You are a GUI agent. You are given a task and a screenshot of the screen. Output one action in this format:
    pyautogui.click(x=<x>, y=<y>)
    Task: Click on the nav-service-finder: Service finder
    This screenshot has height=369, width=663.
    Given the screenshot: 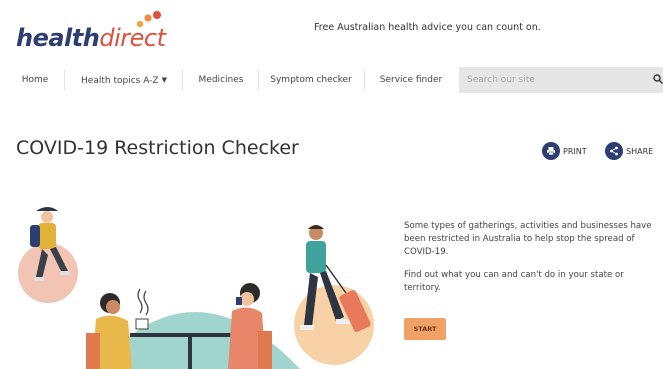 What is the action you would take?
    pyautogui.click(x=411, y=80)
    